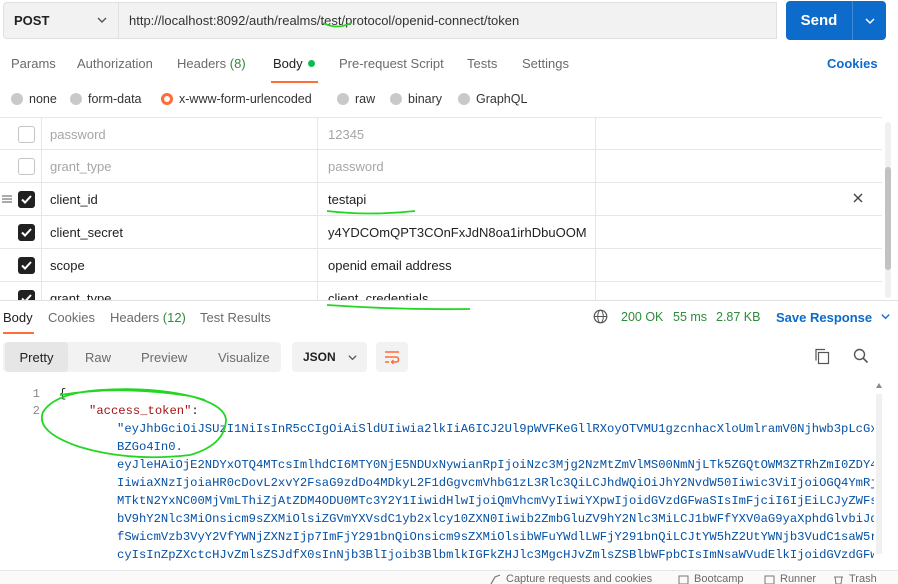 This screenshot has width=898, height=584. Describe the element at coordinates (571, 578) in the screenshot. I see `capture-requests-button: Capture requests and cookies` at that location.